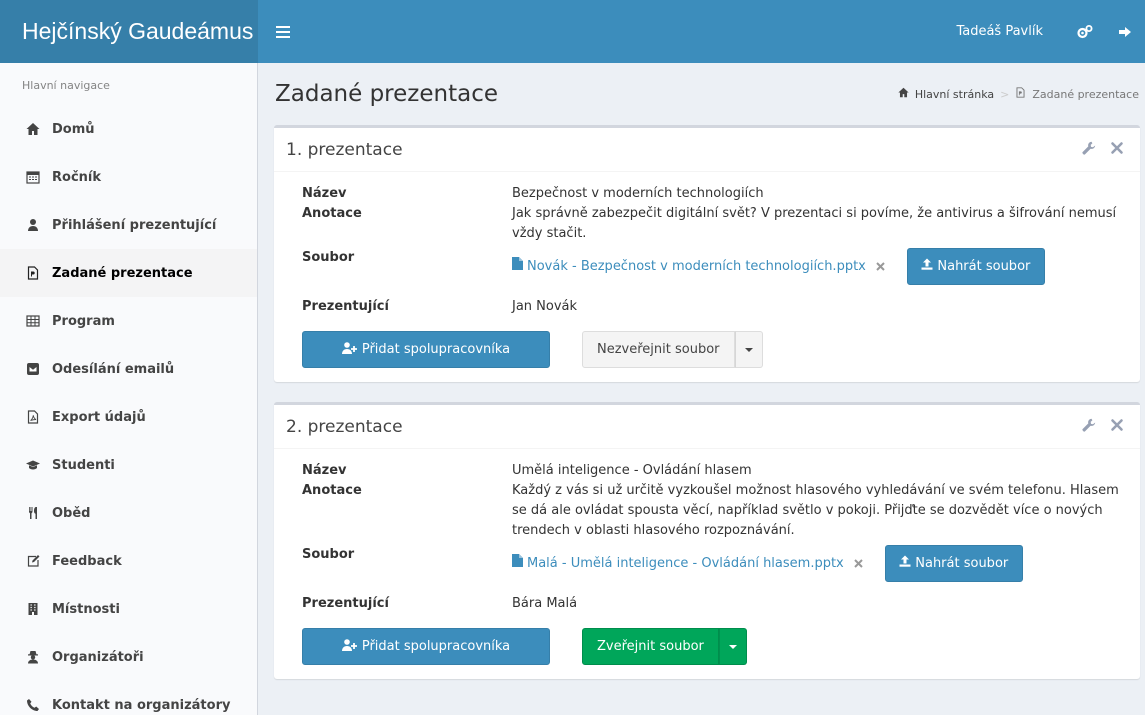 The height and width of the screenshot is (715, 1145). Describe the element at coordinates (283, 31) in the screenshot. I see `sidebar-toggle-icon` at that location.